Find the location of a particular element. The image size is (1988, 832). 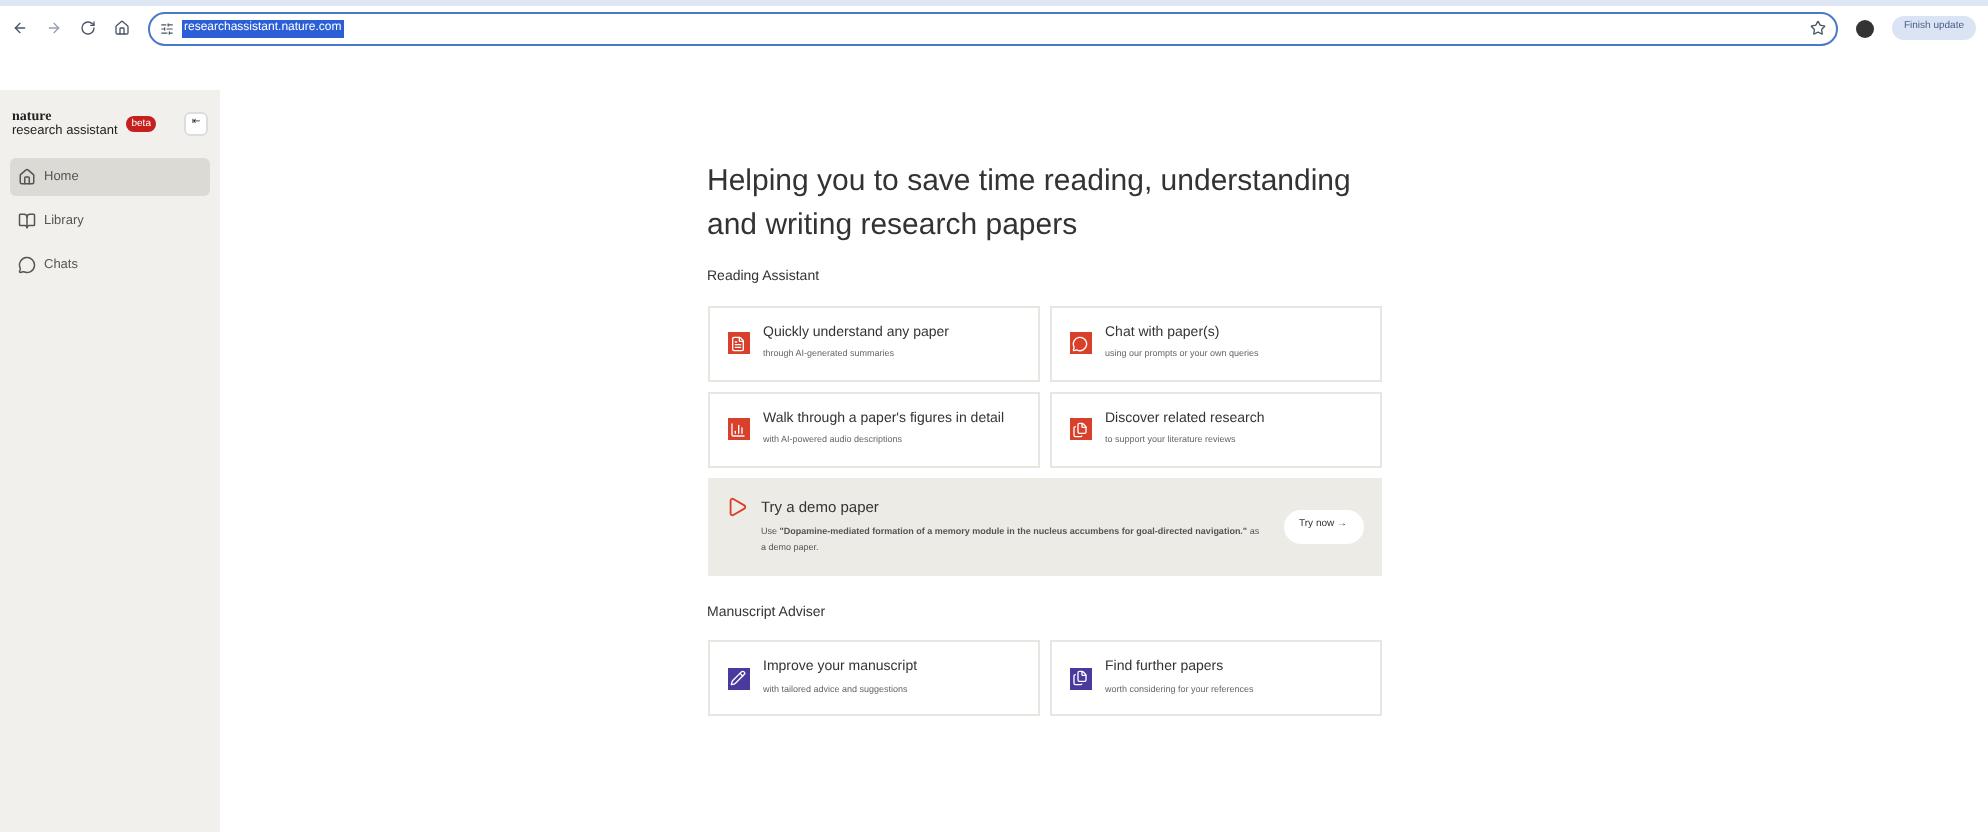

book-icon is located at coordinates (27, 221).